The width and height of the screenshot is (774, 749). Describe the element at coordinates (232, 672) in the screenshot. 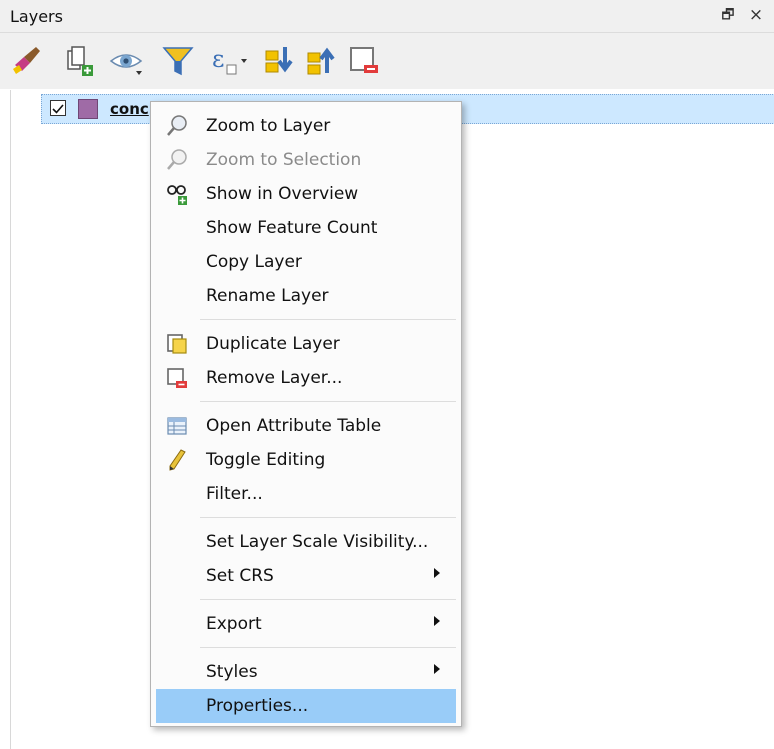

I see `menu-item-label: Styles` at that location.